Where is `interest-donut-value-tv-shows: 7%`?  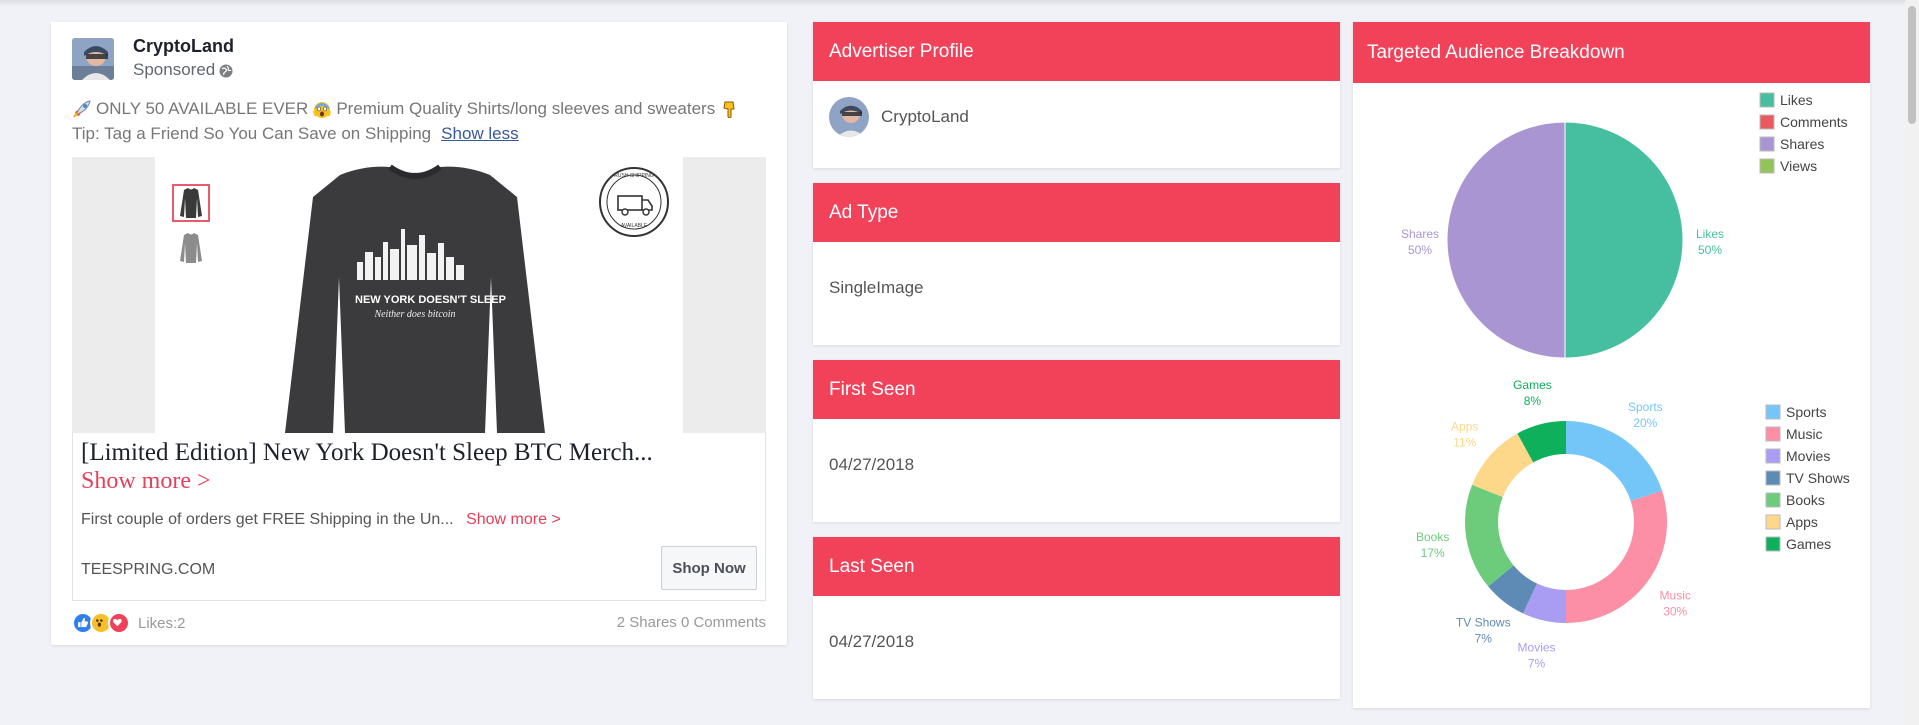 interest-donut-value-tv-shows: 7% is located at coordinates (1484, 639).